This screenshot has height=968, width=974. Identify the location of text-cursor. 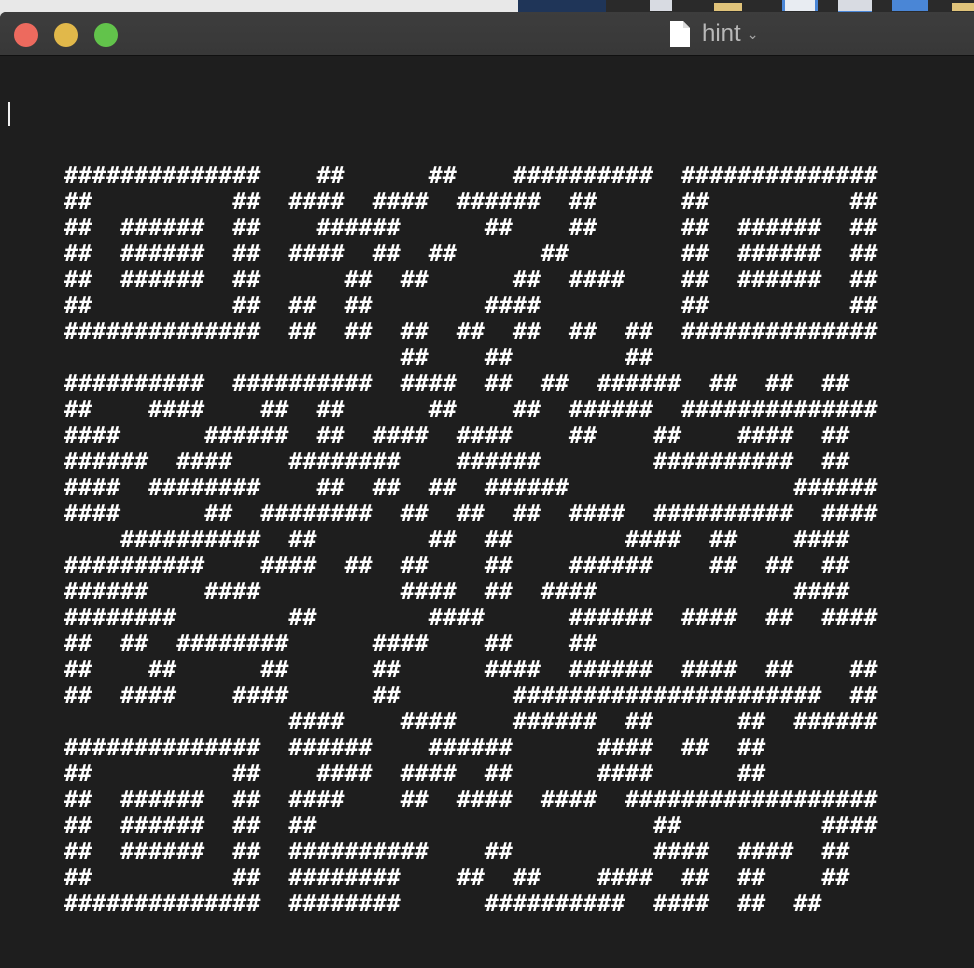
(9, 114).